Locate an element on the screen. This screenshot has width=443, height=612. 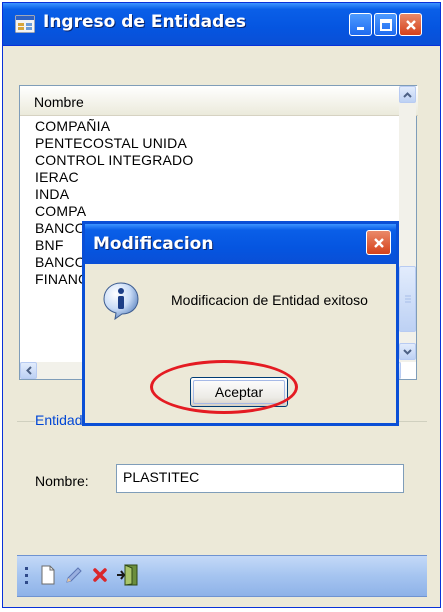
scroll-left-button is located at coordinates (28, 370).